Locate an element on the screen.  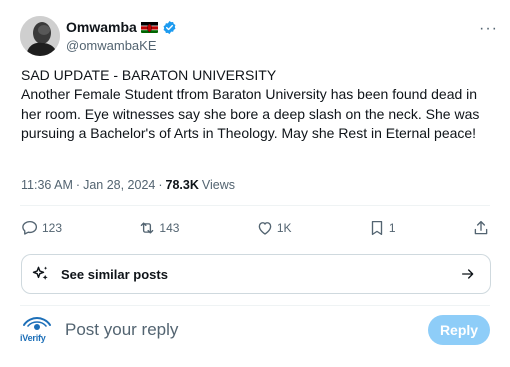
reply-button: Reply is located at coordinates (459, 330).